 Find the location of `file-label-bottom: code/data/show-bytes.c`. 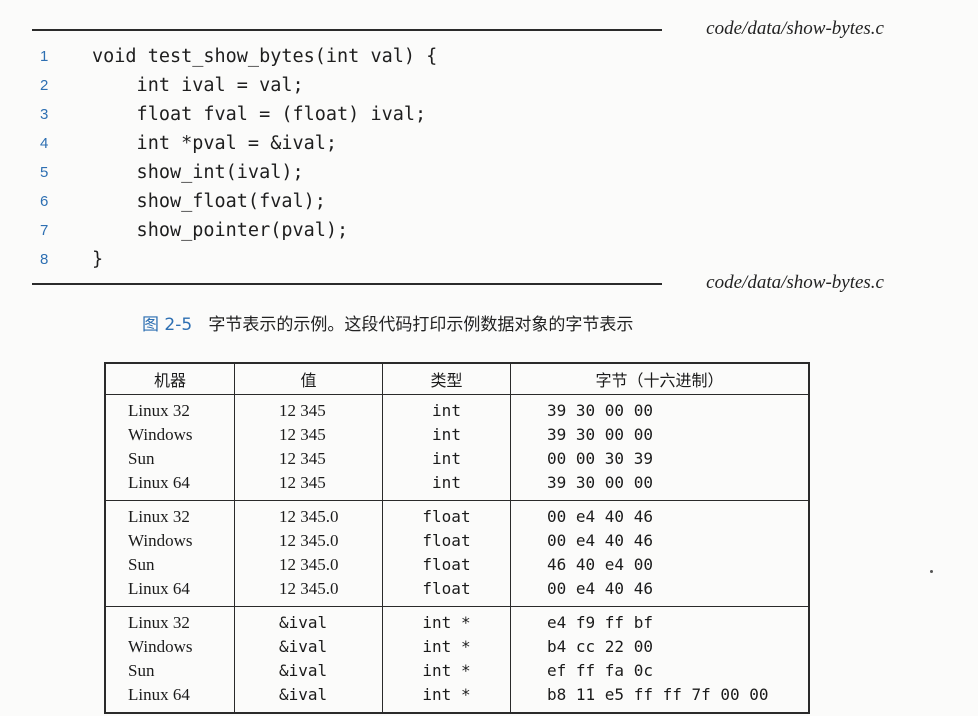

file-label-bottom: code/data/show-bytes.c is located at coordinates (795, 282).